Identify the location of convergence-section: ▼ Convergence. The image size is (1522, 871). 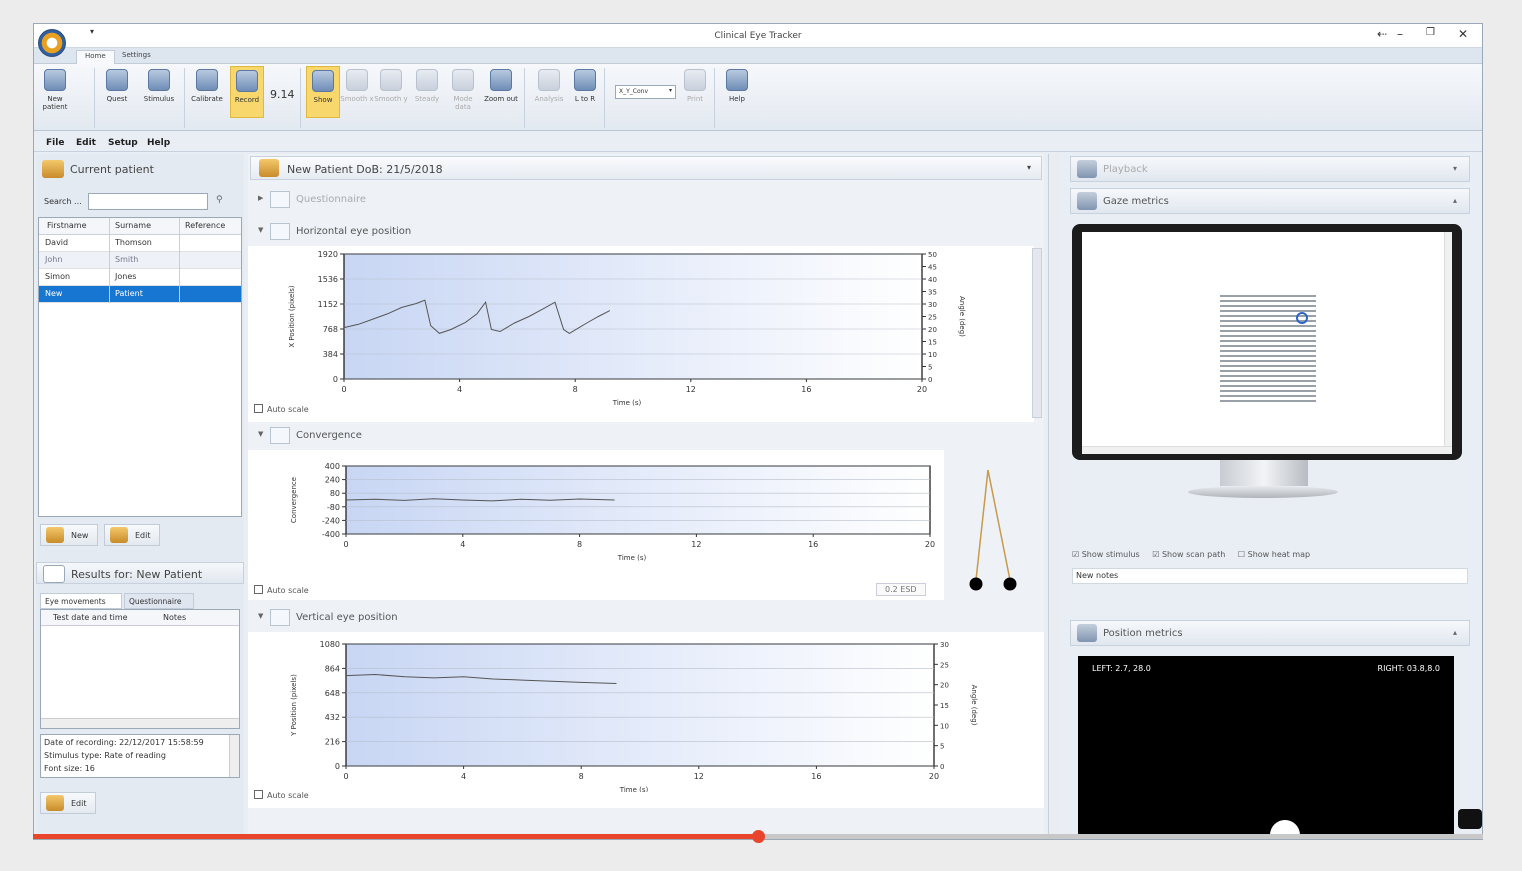
(309, 436).